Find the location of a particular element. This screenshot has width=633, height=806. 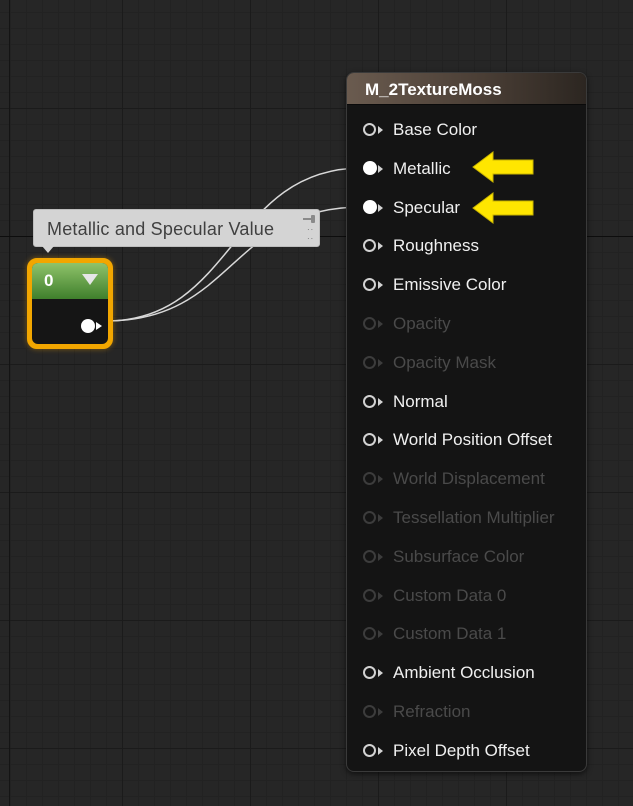

collapse-arrow-icon is located at coordinates (90, 279).